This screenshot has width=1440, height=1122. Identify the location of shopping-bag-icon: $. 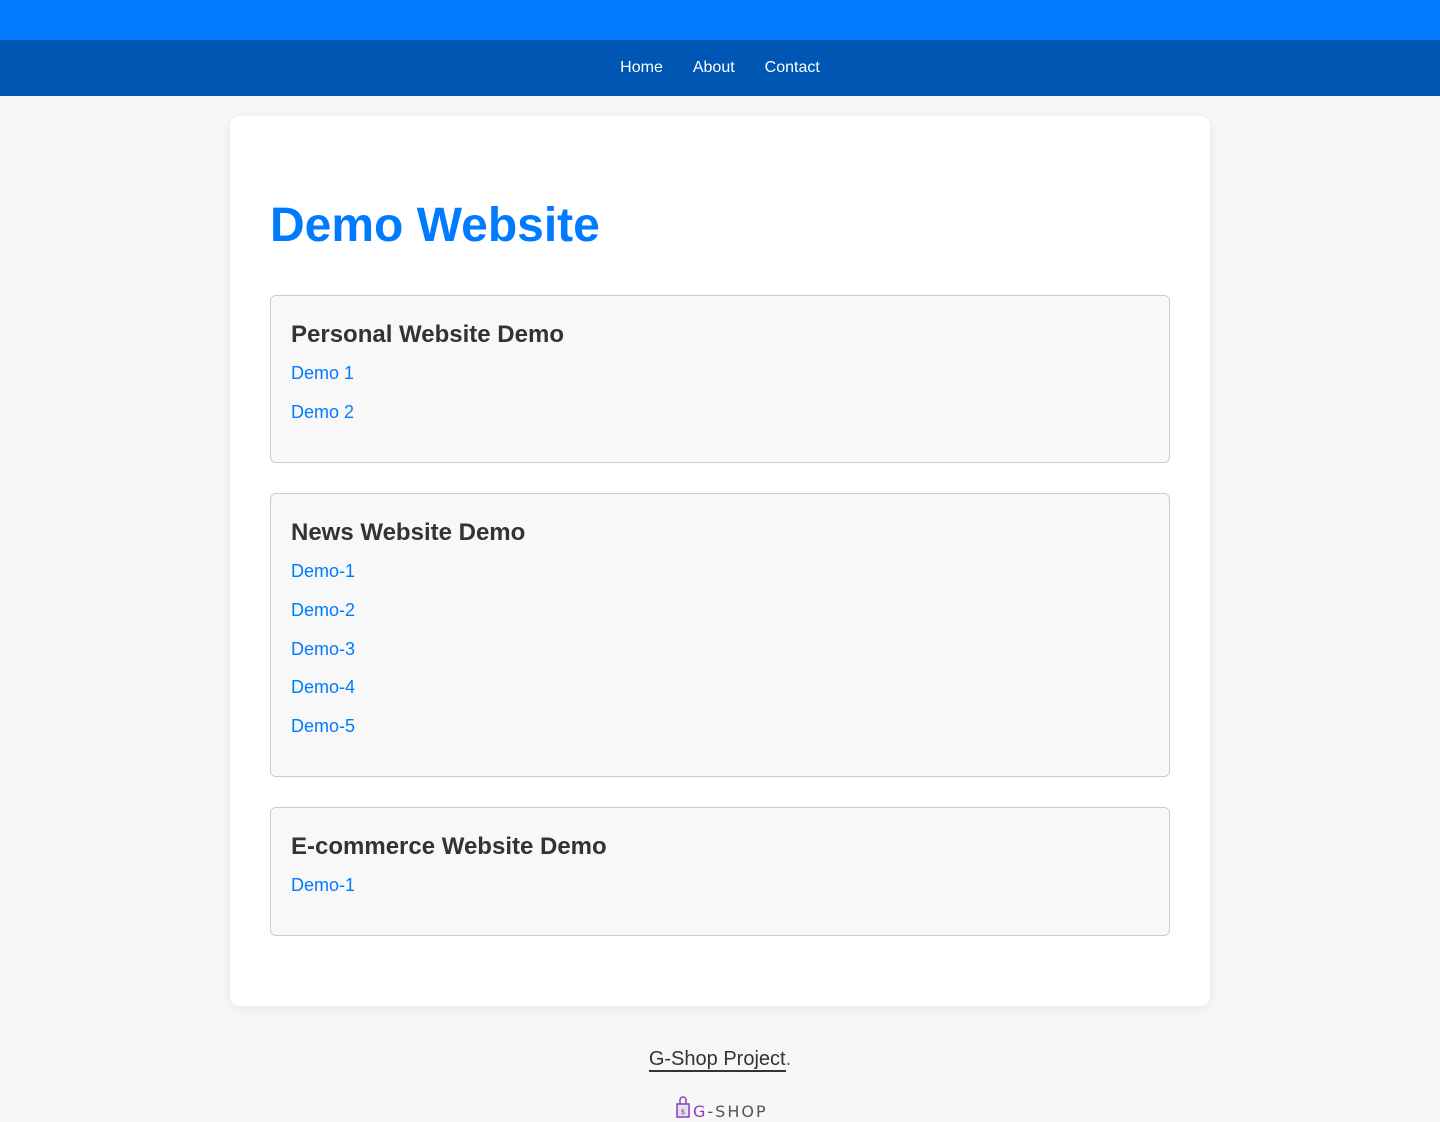
(683, 1109).